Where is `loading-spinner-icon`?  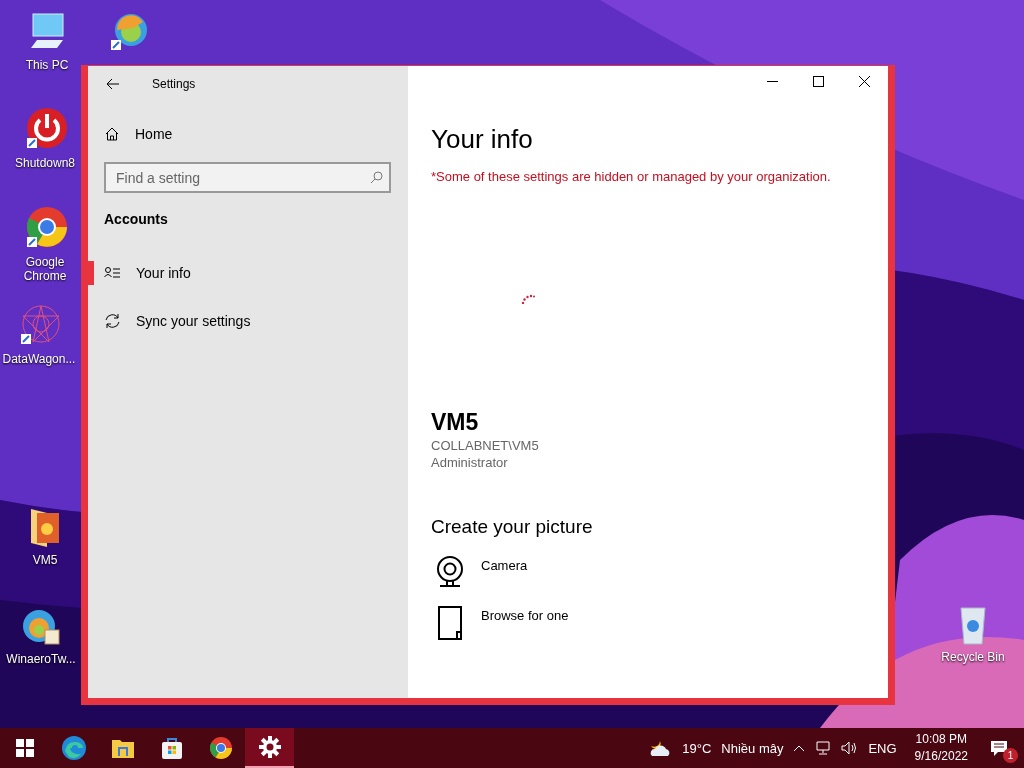 loading-spinner-icon is located at coordinates (528, 299).